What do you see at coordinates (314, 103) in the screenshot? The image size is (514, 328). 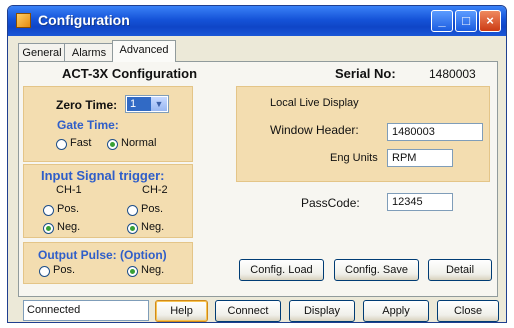 I see `local-live-display-label: Local Live Display` at bounding box center [314, 103].